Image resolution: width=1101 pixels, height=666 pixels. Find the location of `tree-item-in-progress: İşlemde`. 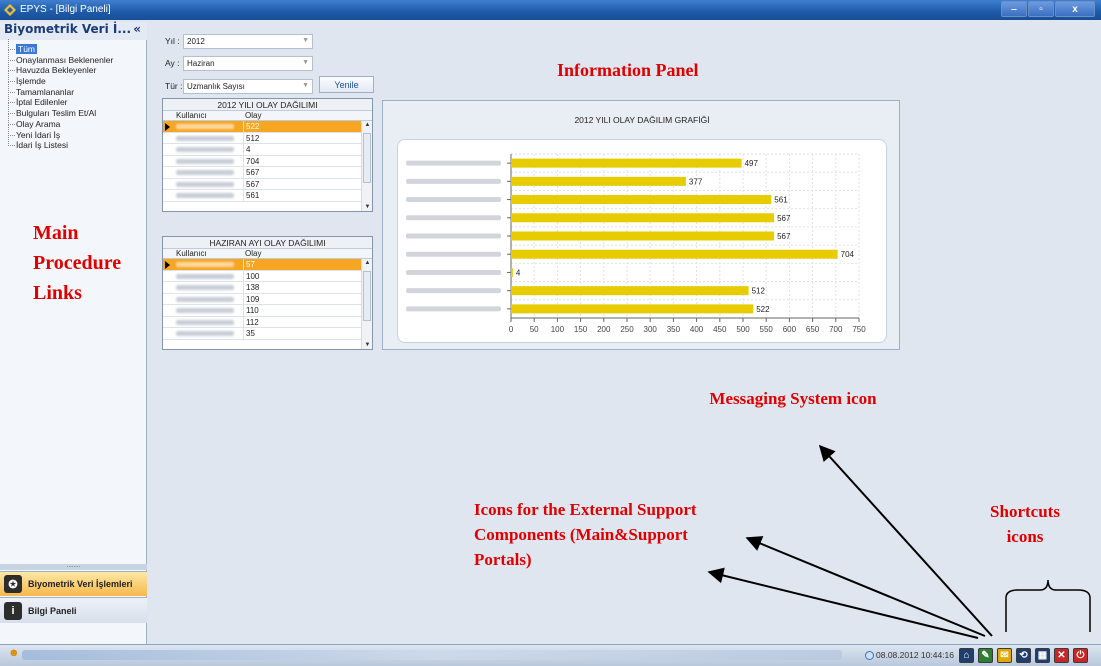

tree-item-in-progress: İşlemde is located at coordinates (59, 79).